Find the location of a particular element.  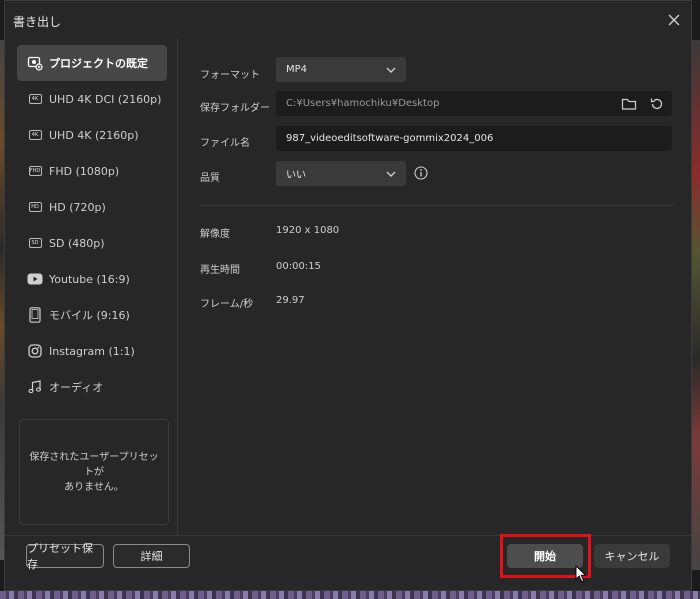

dialog-titlebar: 書き出し is located at coordinates (348, 20).